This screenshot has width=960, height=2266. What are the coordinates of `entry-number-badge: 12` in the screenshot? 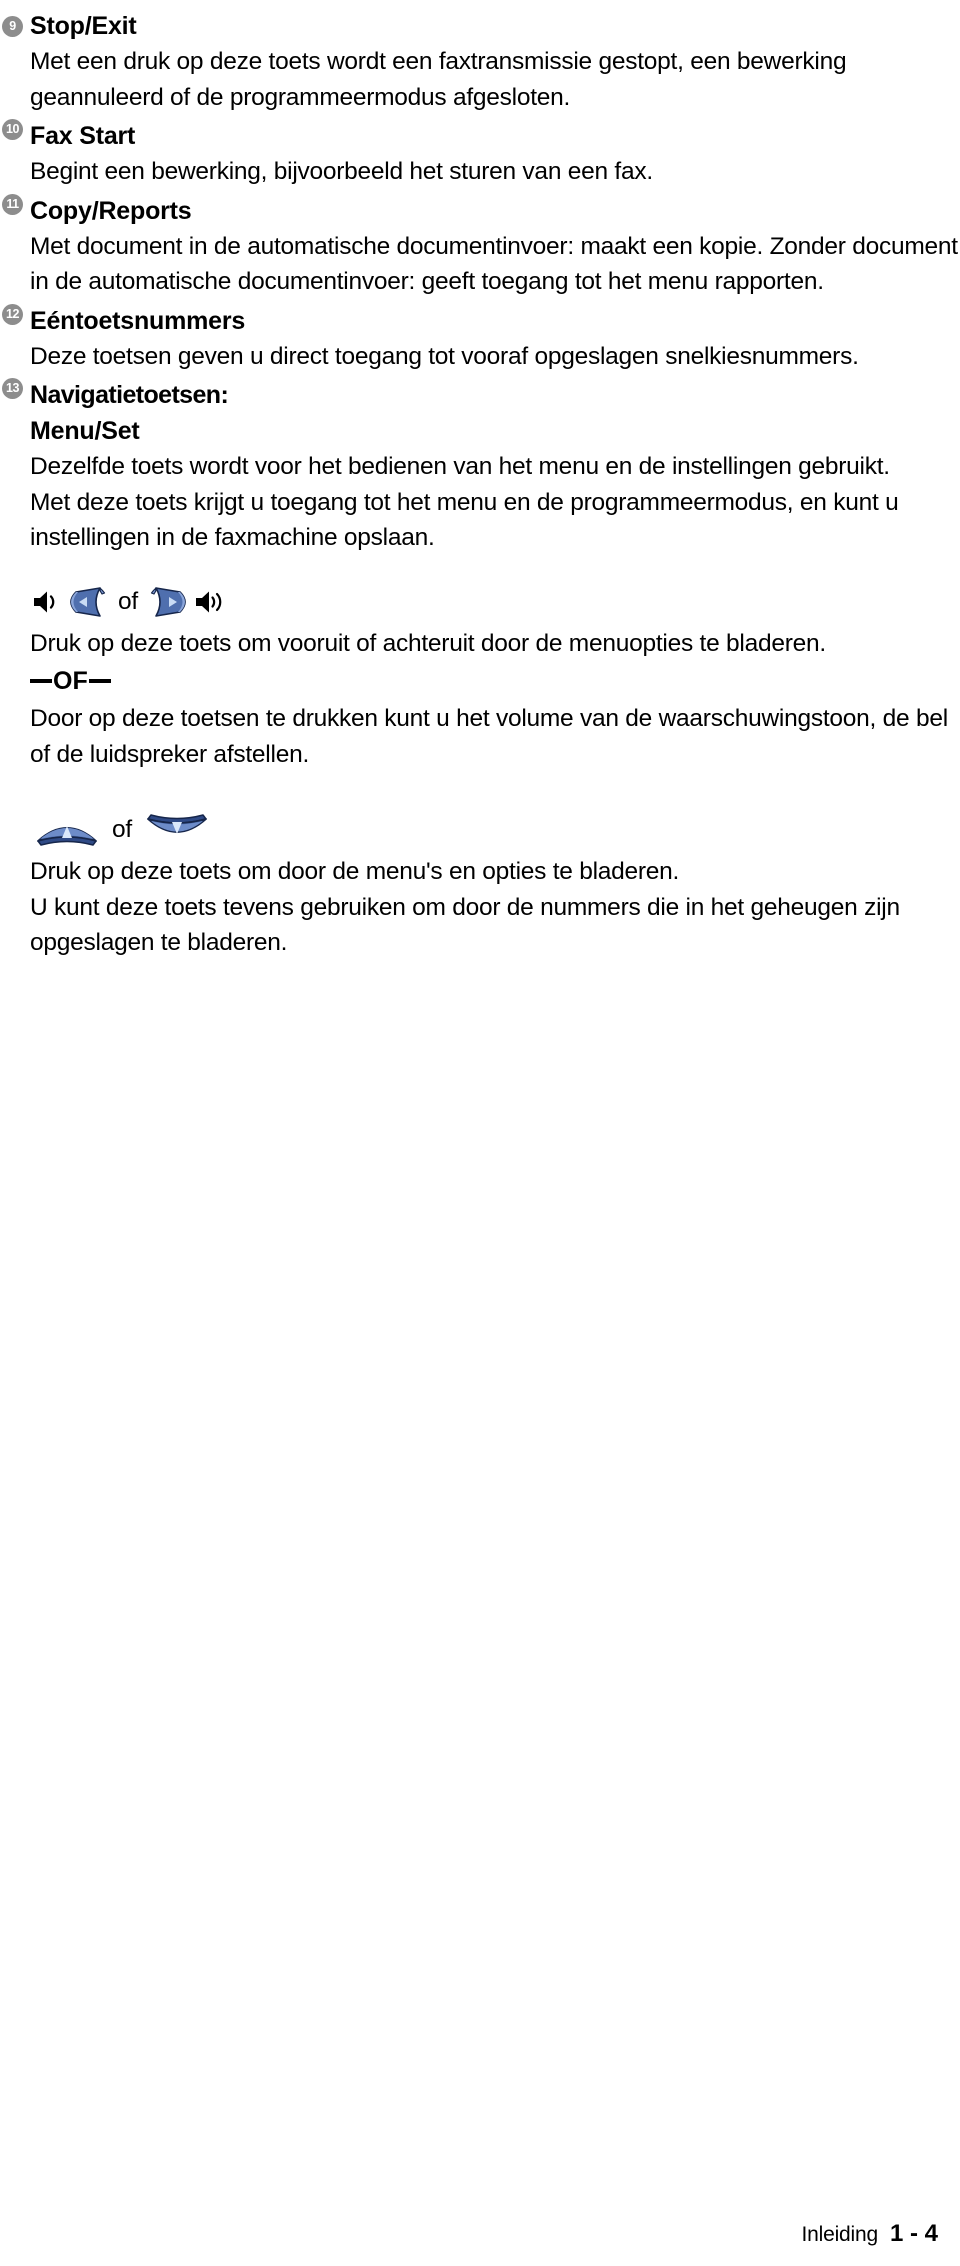 It's located at (12, 314).